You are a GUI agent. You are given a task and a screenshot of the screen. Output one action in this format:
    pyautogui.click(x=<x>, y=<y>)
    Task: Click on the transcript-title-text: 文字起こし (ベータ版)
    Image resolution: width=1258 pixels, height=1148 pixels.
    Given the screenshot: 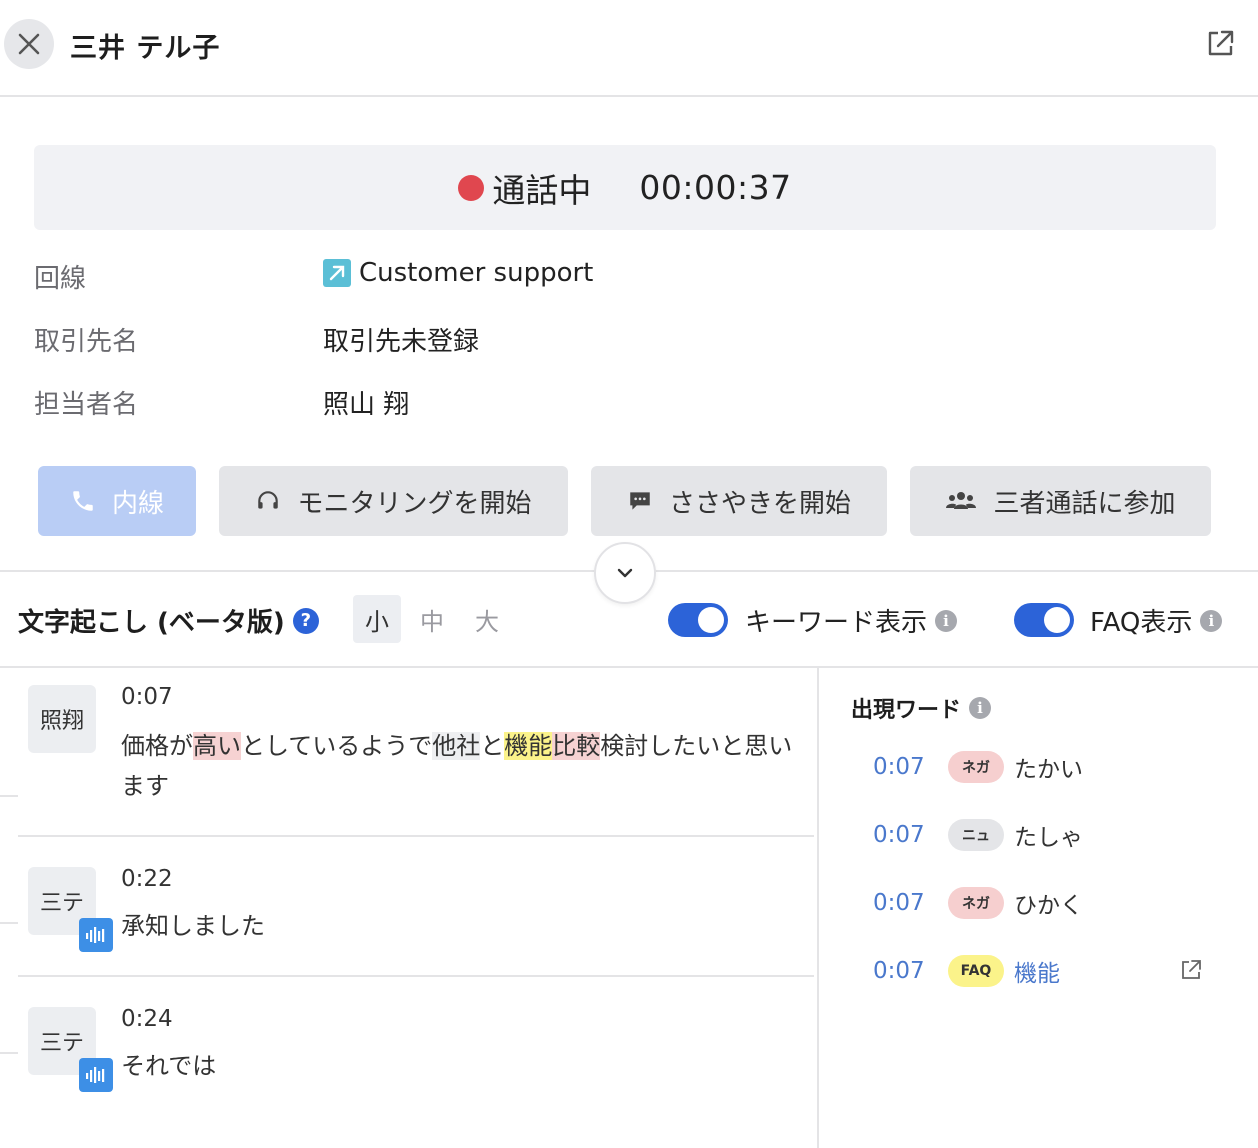 What is the action you would take?
    pyautogui.click(x=151, y=623)
    